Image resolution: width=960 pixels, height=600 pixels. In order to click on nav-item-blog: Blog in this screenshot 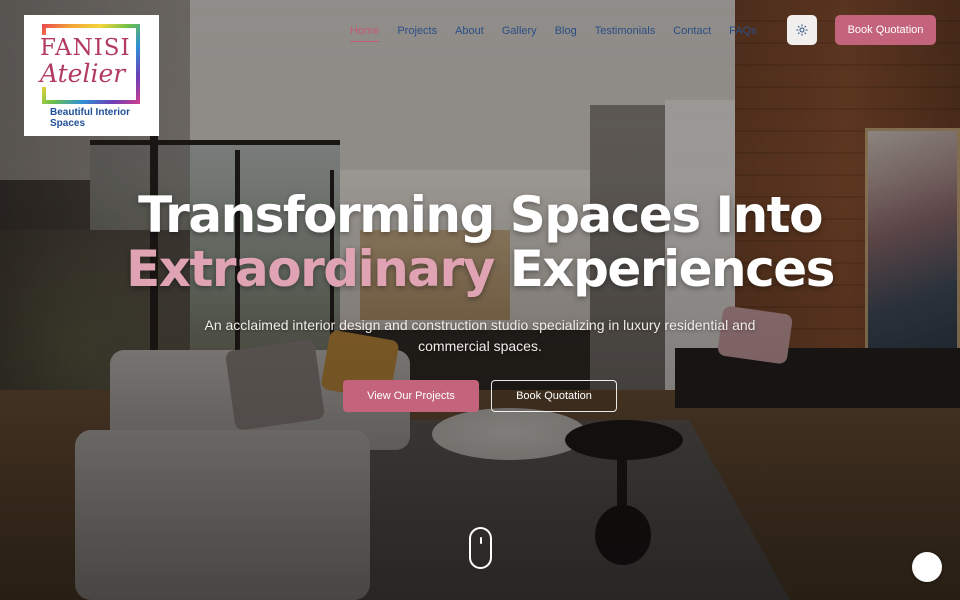, I will do `click(566, 31)`.